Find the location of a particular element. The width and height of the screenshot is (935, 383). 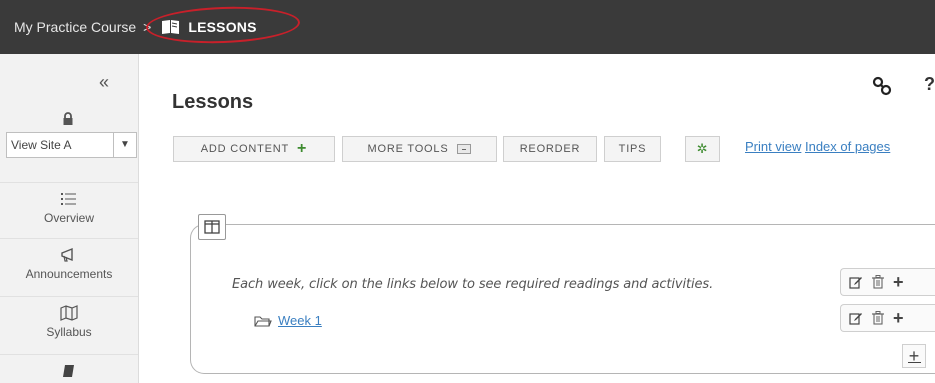

reorder-label: REORDER is located at coordinates (550, 149).